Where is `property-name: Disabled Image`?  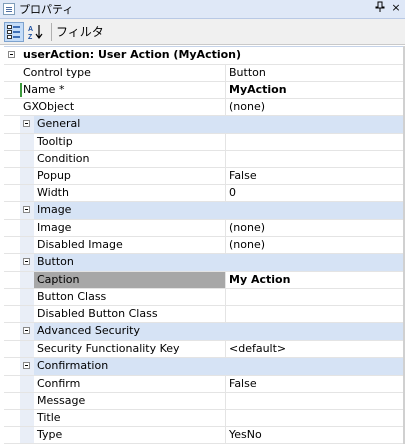 property-name: Disabled Image is located at coordinates (130, 245).